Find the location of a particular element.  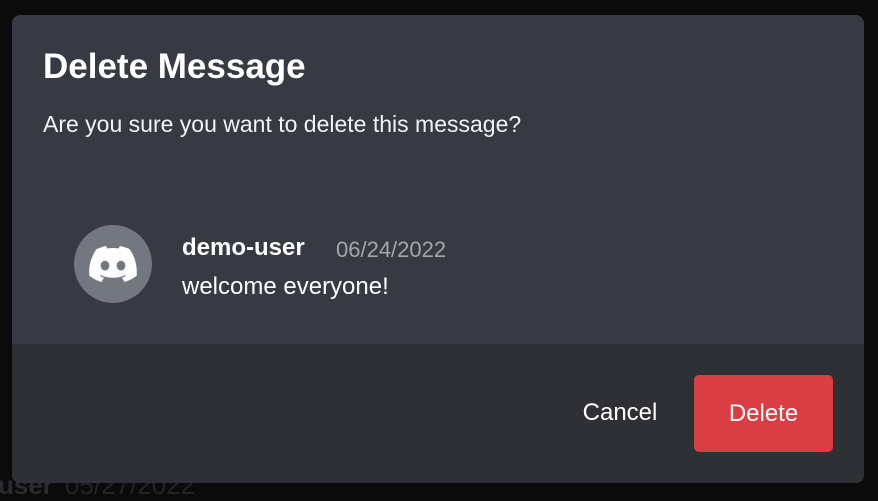

modal-title: Delete Message is located at coordinates (174, 66).